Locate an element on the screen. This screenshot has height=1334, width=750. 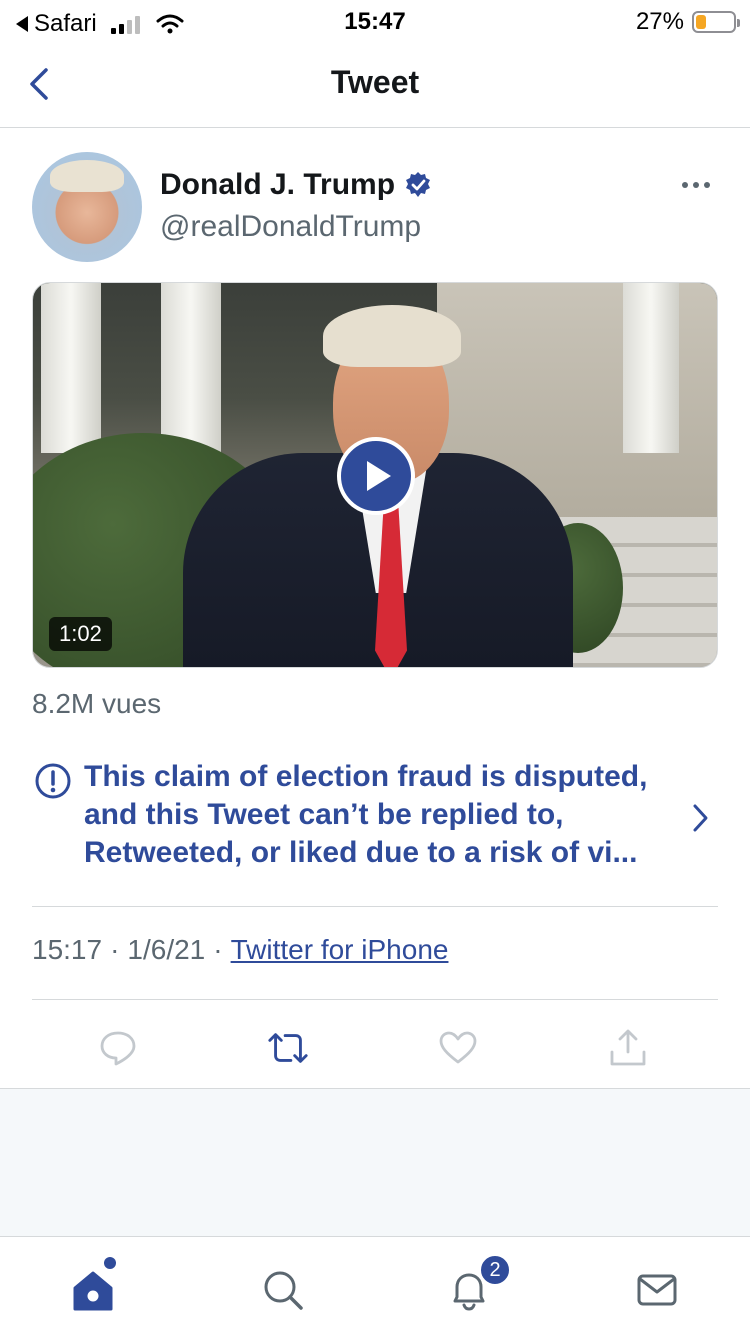
reply-icon is located at coordinates (118, 1048).